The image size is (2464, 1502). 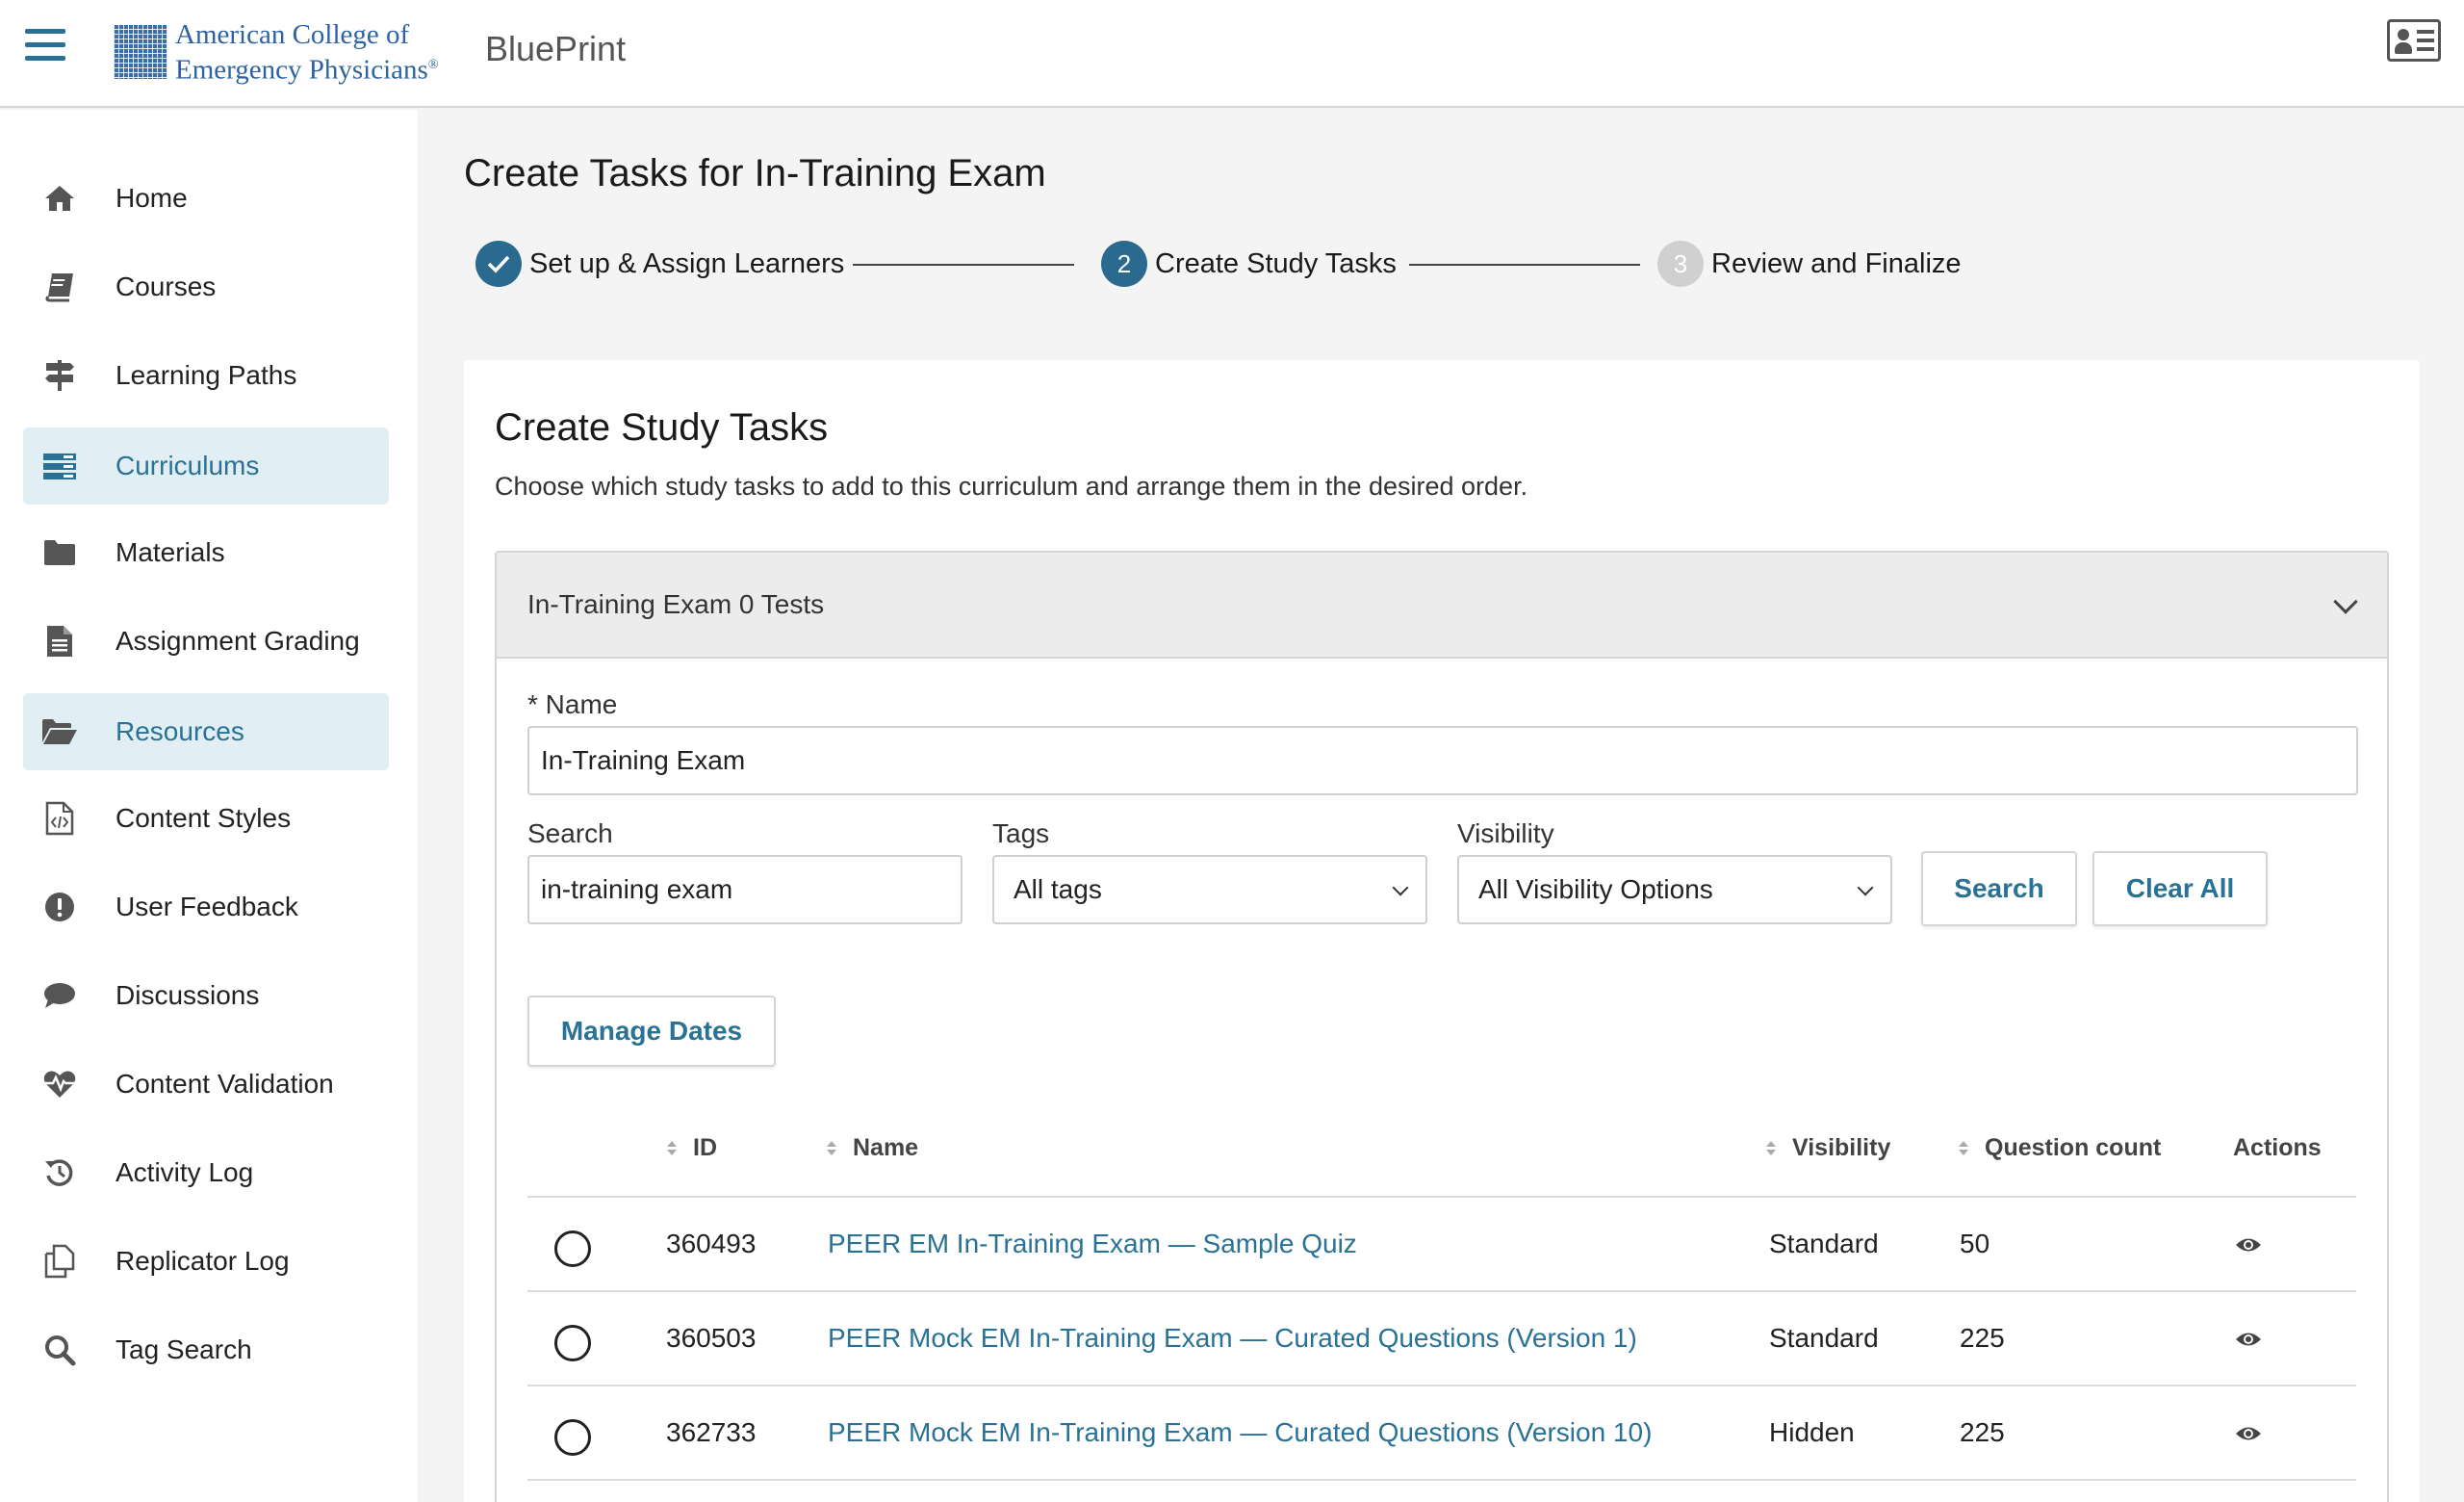 I want to click on hamburger-menu-icon, so click(x=45, y=47).